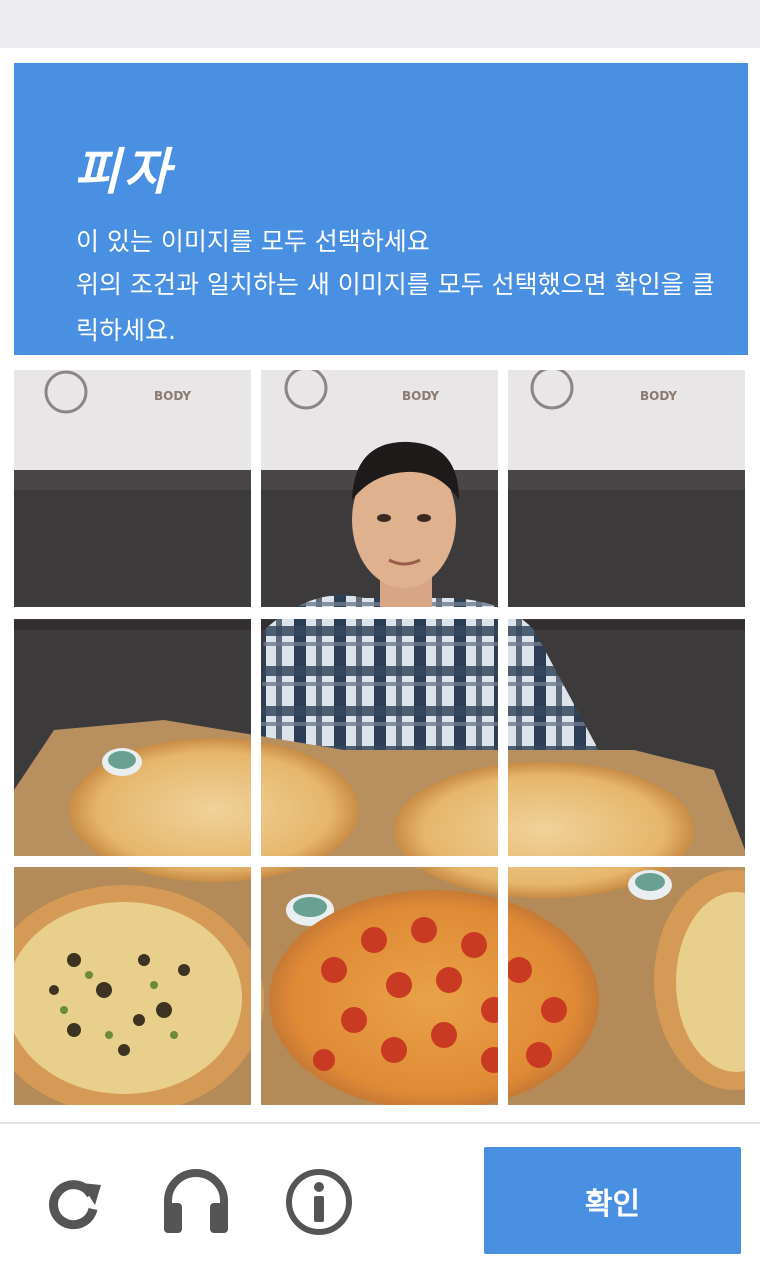 The image size is (760, 1283). Describe the element at coordinates (124, 172) in the screenshot. I see `challenge-title: 피자` at that location.